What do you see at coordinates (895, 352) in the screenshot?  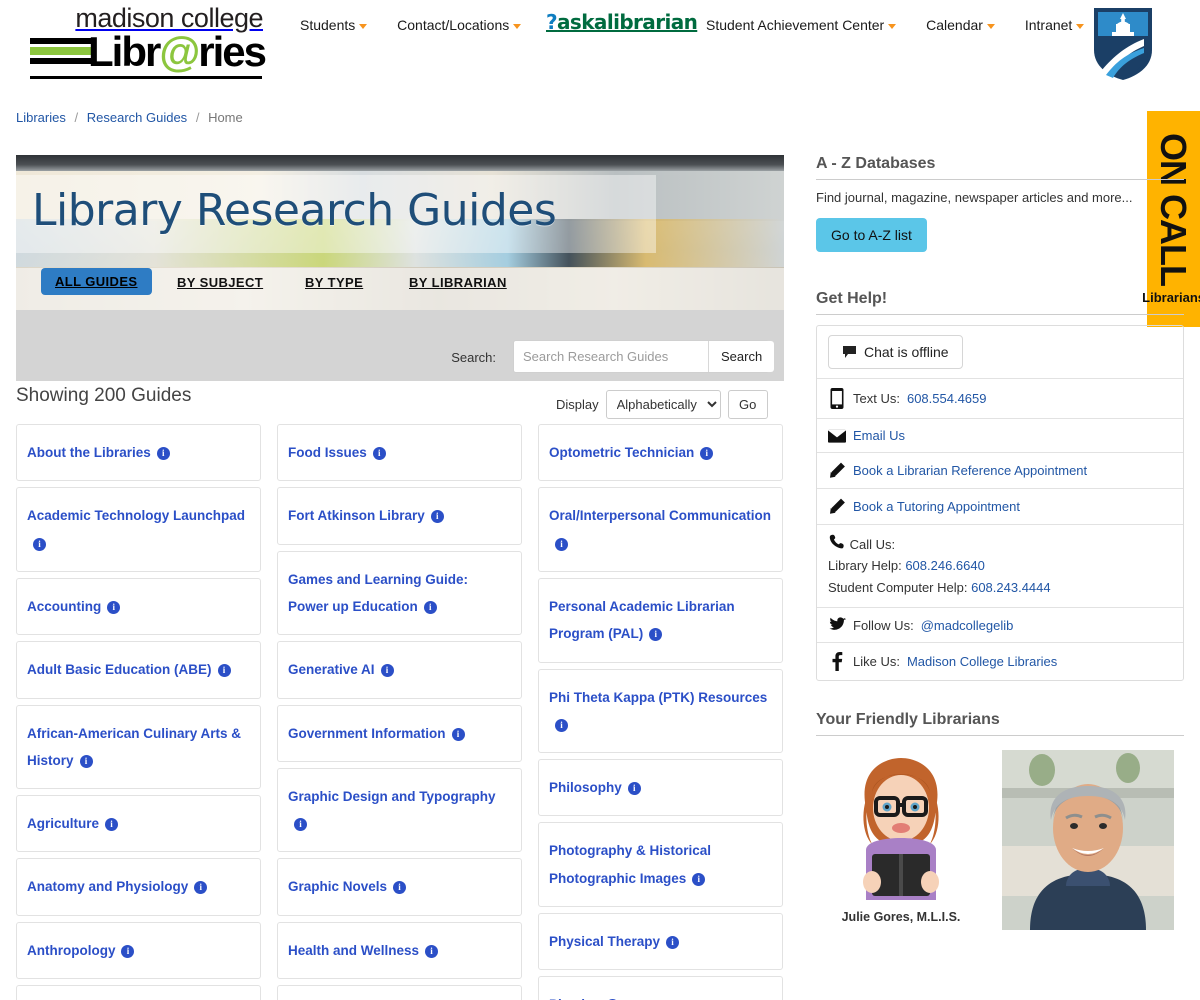 I see `chat-offline-button: Chat is offline` at bounding box center [895, 352].